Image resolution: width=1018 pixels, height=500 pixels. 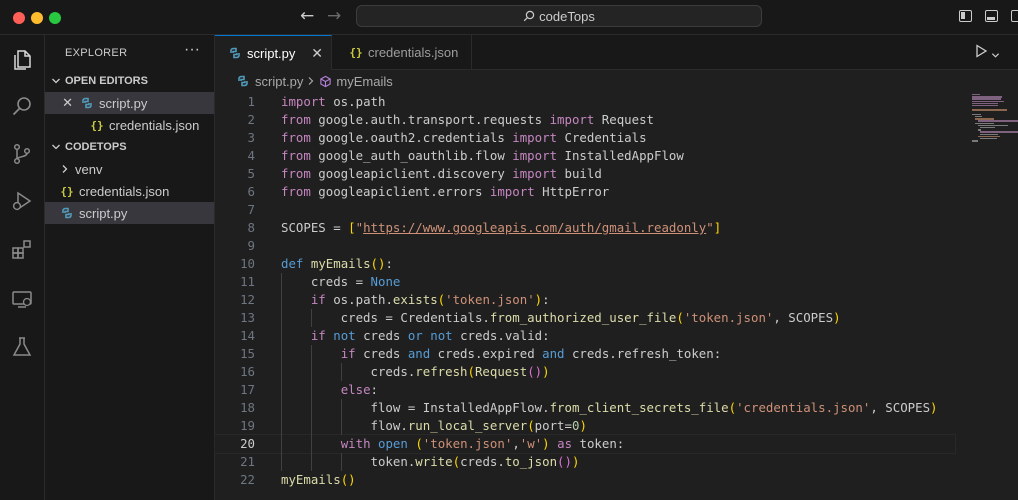 What do you see at coordinates (585, 390) in the screenshot?
I see `code-line: 17 else:` at bounding box center [585, 390].